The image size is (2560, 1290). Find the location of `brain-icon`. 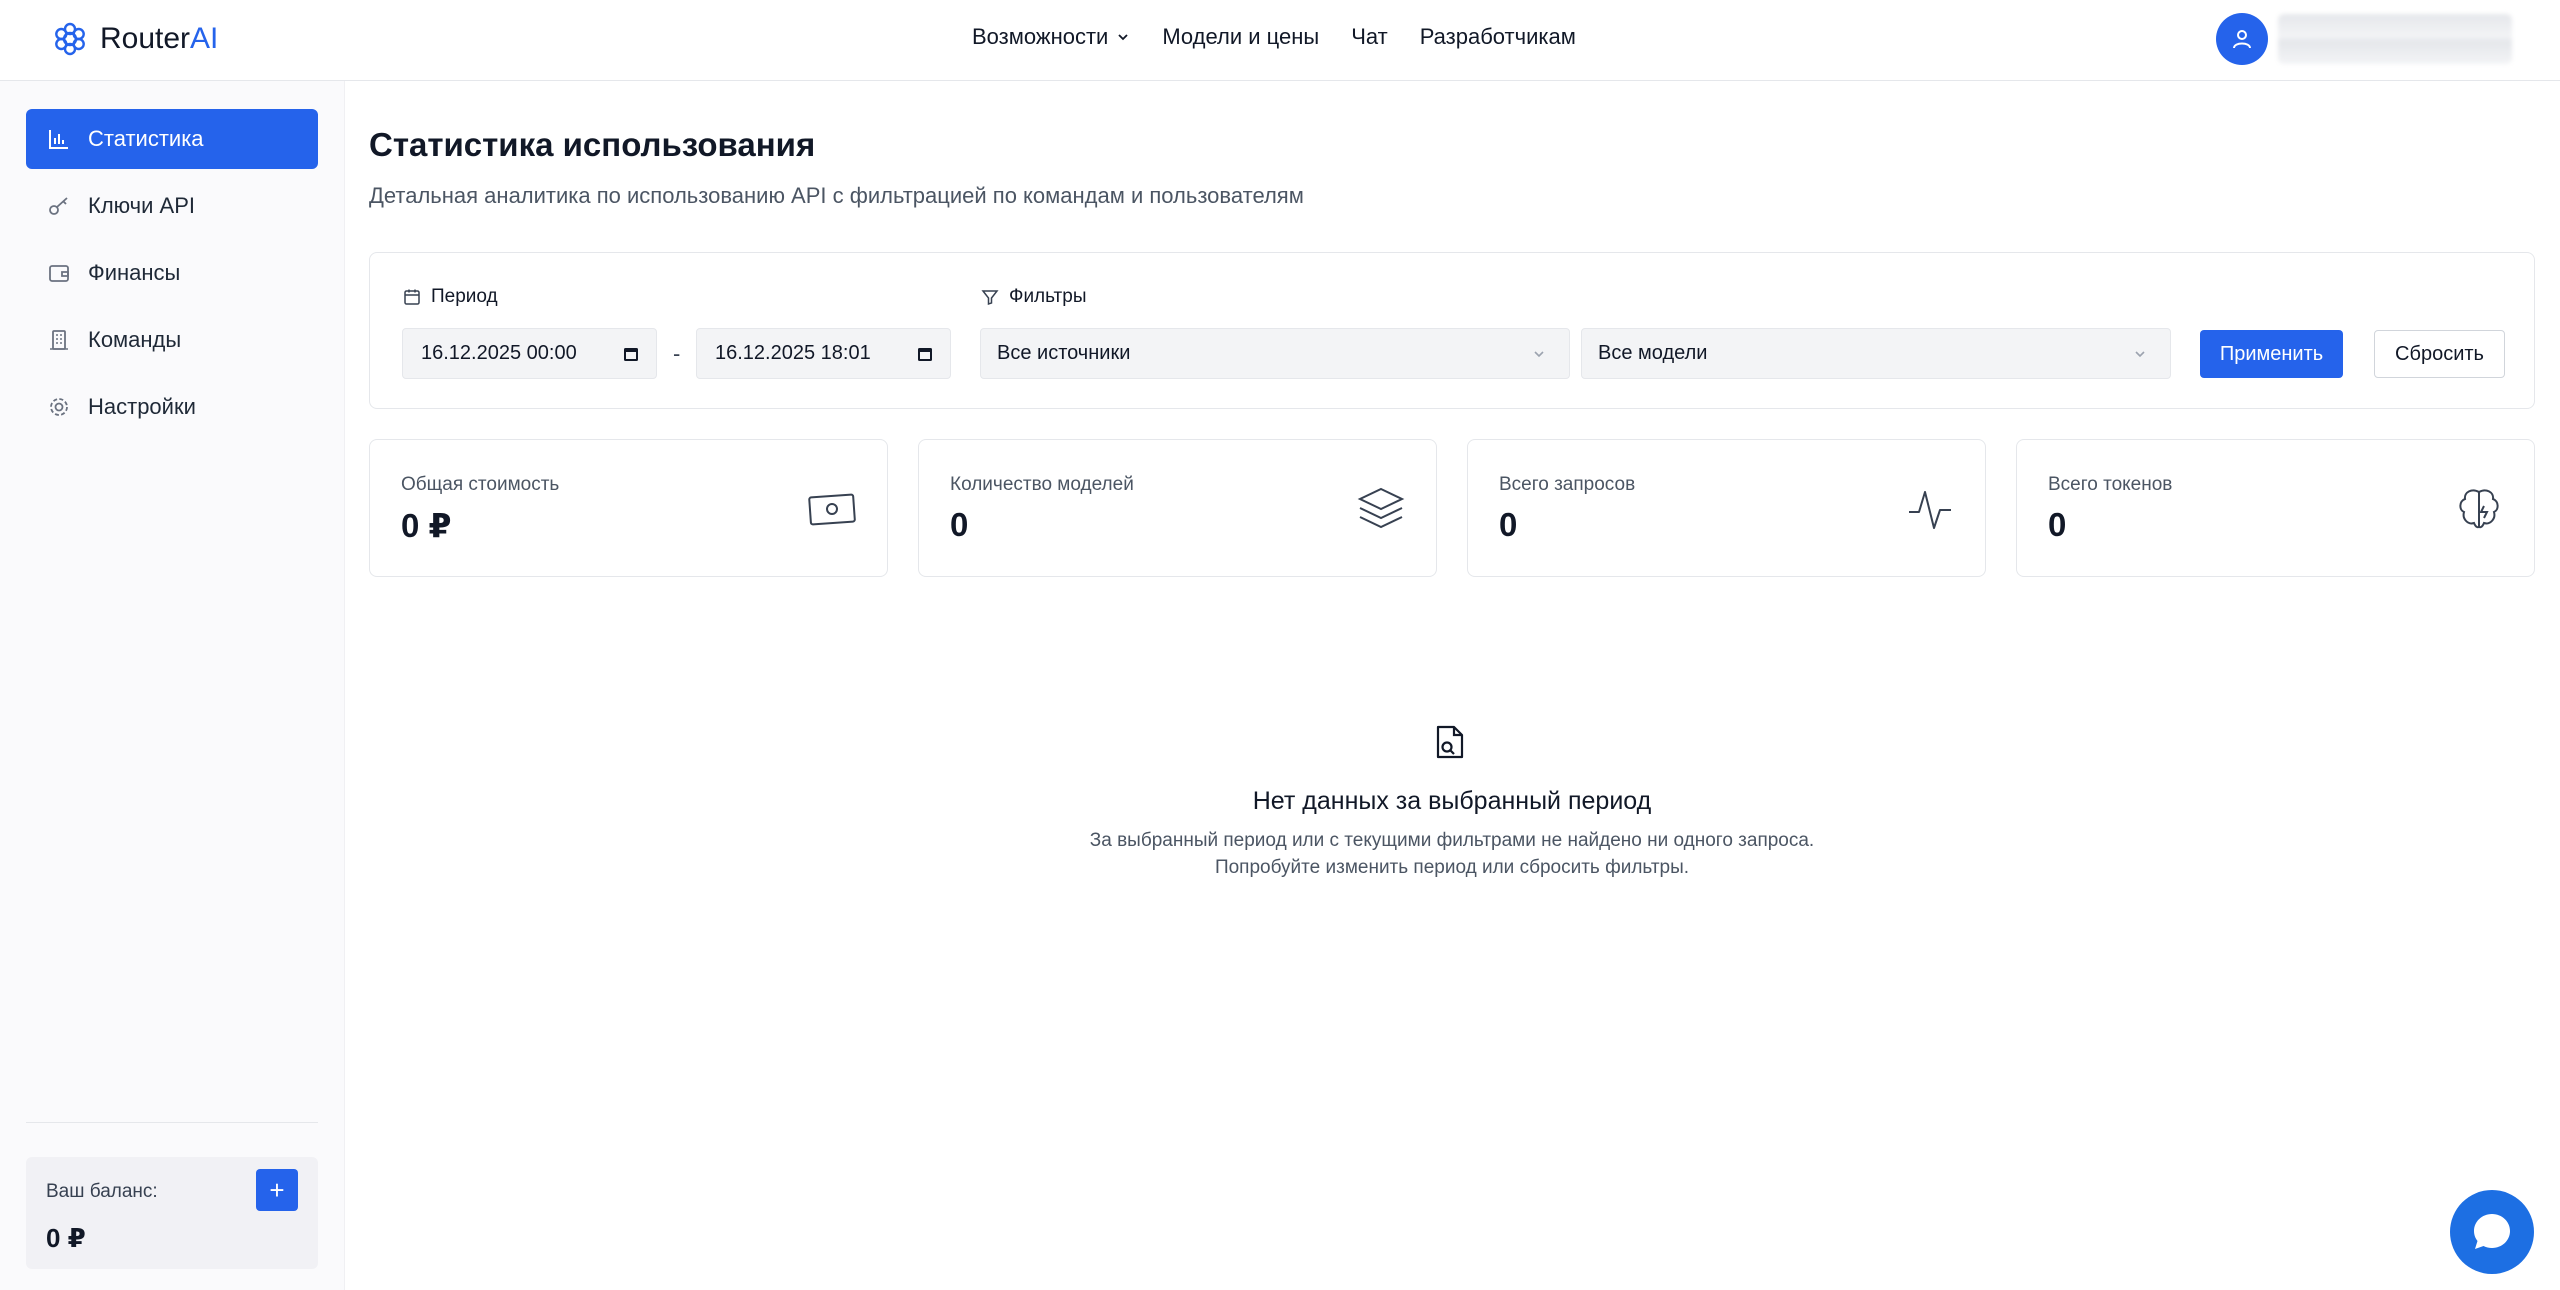

brain-icon is located at coordinates (2479, 509).